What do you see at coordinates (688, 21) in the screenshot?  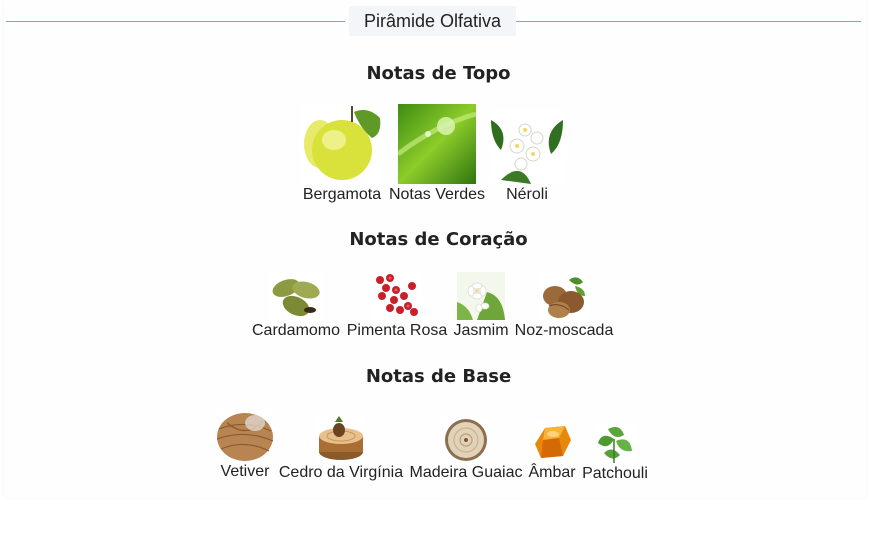 I see `header-divider-right` at bounding box center [688, 21].